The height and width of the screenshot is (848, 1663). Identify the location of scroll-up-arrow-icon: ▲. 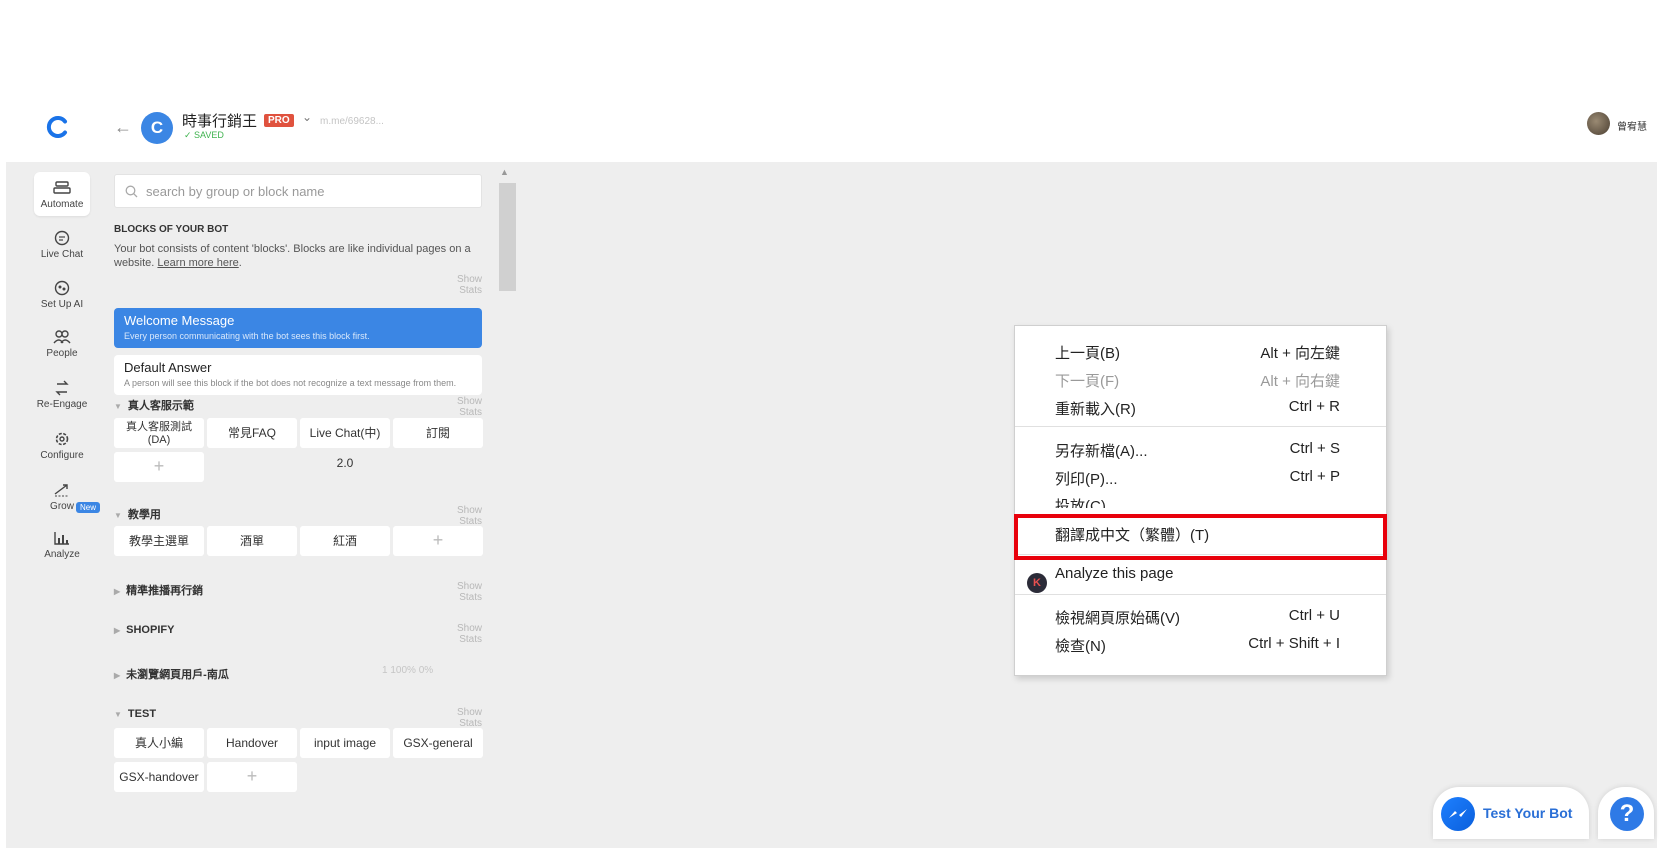
(504, 172).